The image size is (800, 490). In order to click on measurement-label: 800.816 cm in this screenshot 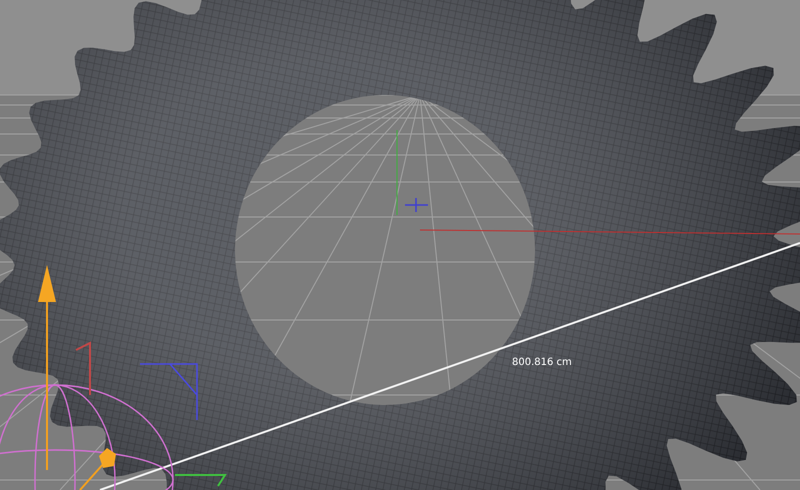, I will do `click(542, 362)`.